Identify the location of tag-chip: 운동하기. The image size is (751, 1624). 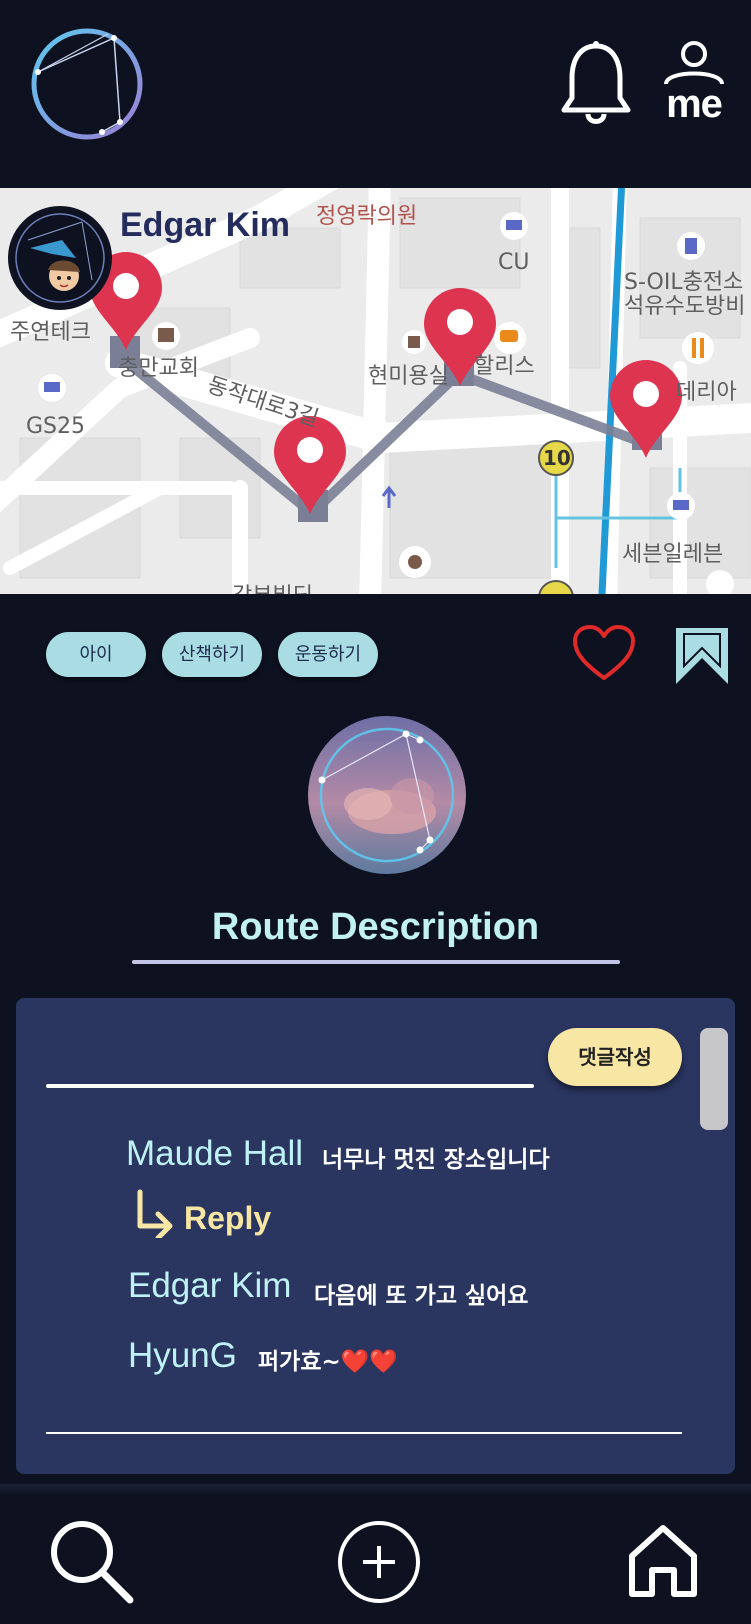
(328, 654).